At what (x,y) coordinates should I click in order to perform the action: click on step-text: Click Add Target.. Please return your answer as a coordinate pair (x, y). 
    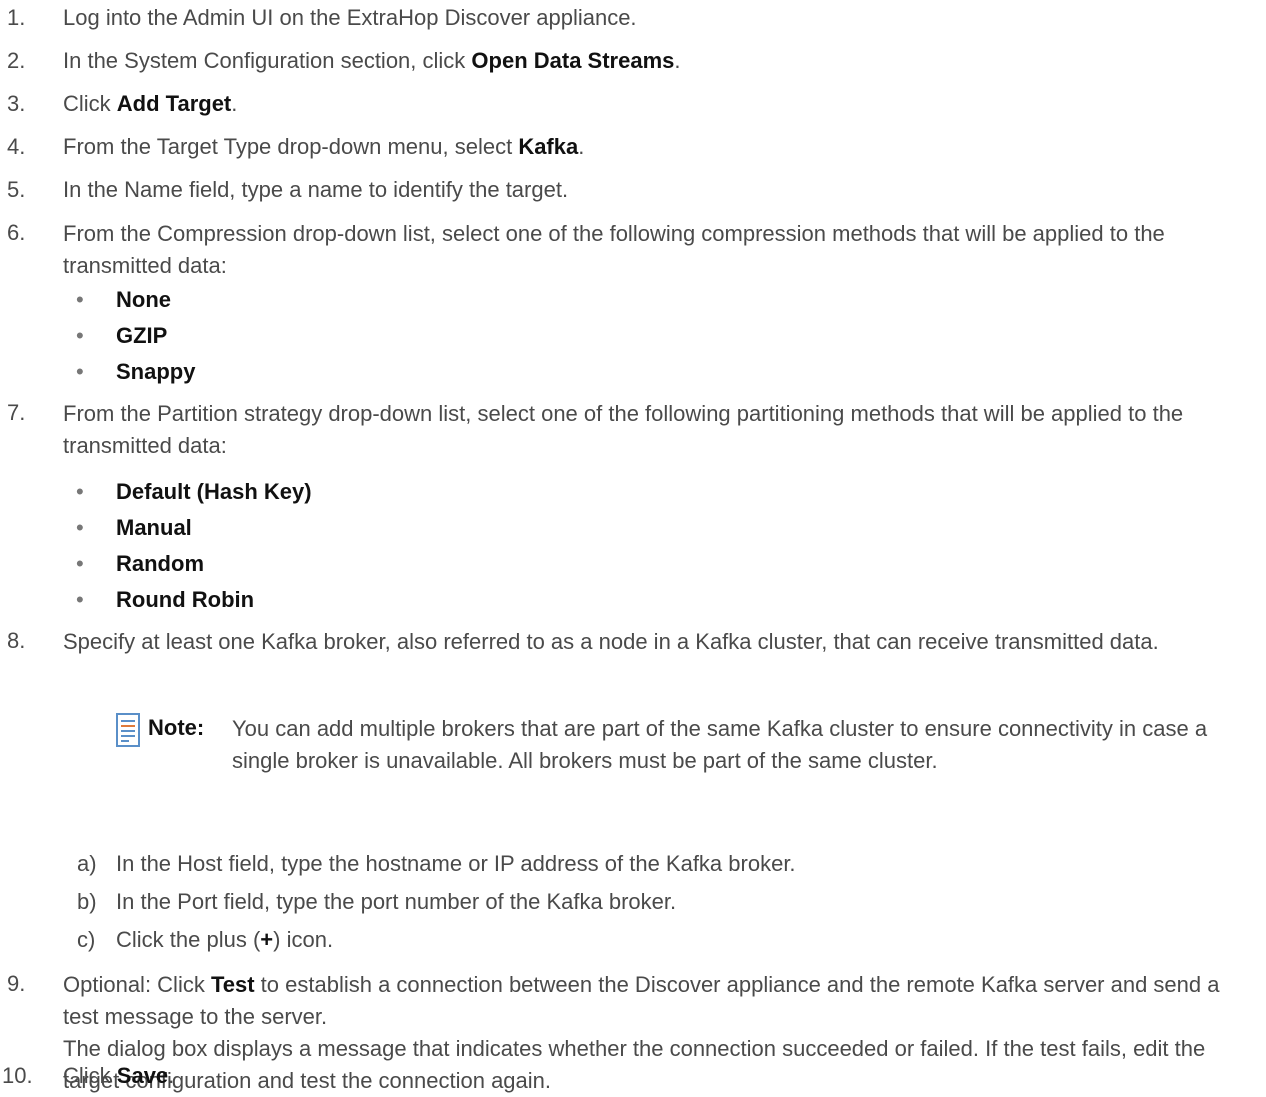
    Looking at the image, I should click on (150, 103).